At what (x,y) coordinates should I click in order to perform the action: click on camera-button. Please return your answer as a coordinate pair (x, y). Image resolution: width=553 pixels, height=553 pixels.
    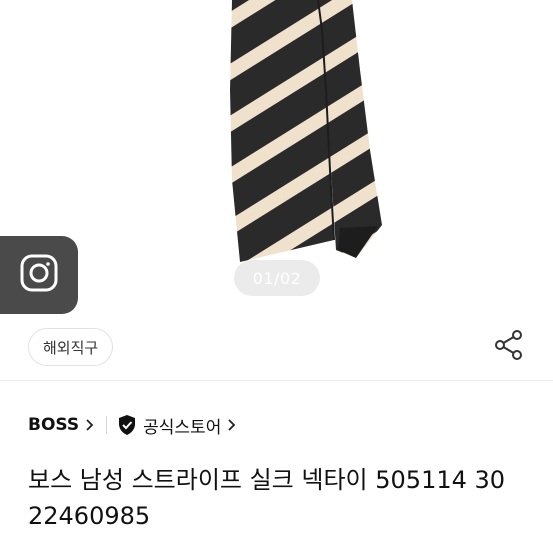
    Looking at the image, I should click on (39, 275).